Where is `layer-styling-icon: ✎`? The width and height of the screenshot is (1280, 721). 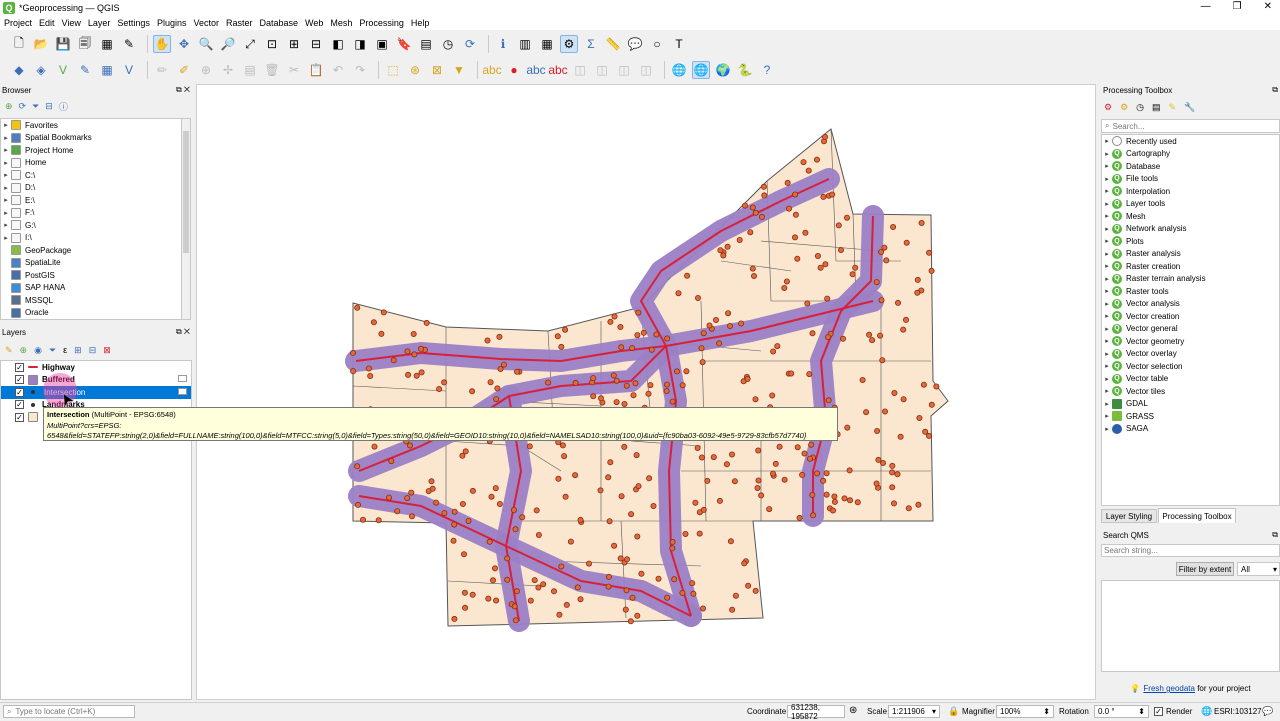 layer-styling-icon: ✎ is located at coordinates (9, 350).